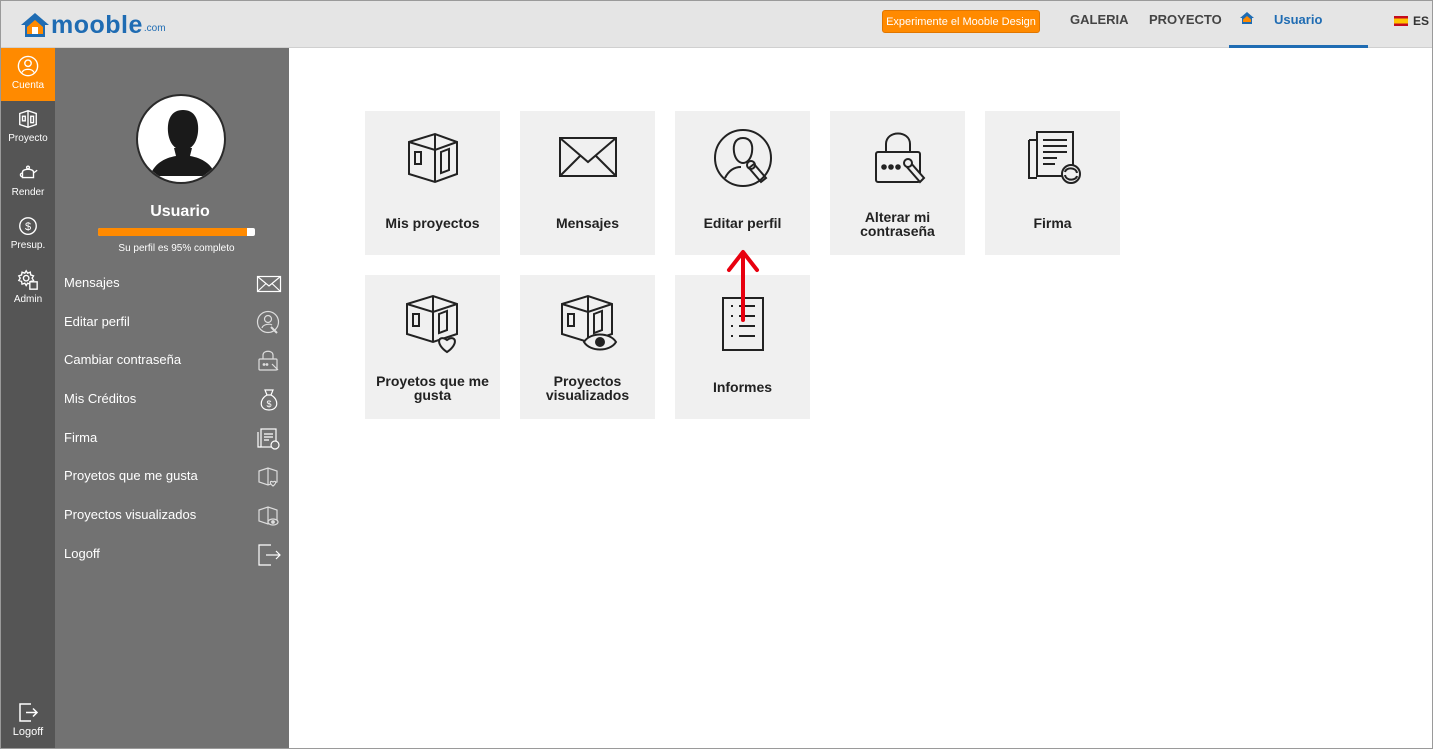 Image resolution: width=1433 pixels, height=749 pixels. Describe the element at coordinates (131, 475) in the screenshot. I see `menu-item-label: Proyetos que me gusta` at that location.